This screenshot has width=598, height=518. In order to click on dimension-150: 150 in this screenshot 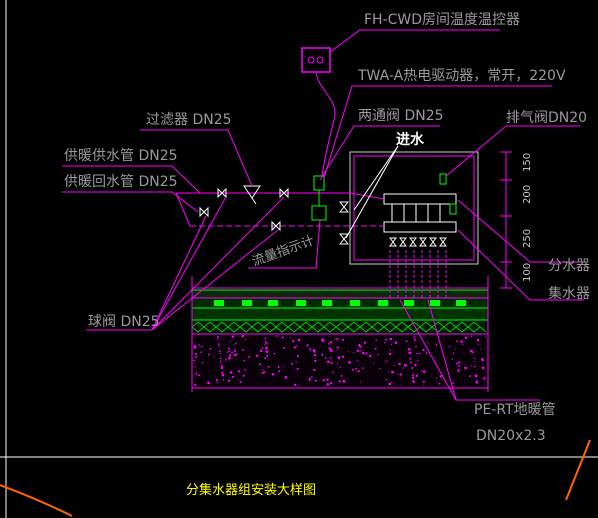, I will do `click(527, 162)`.